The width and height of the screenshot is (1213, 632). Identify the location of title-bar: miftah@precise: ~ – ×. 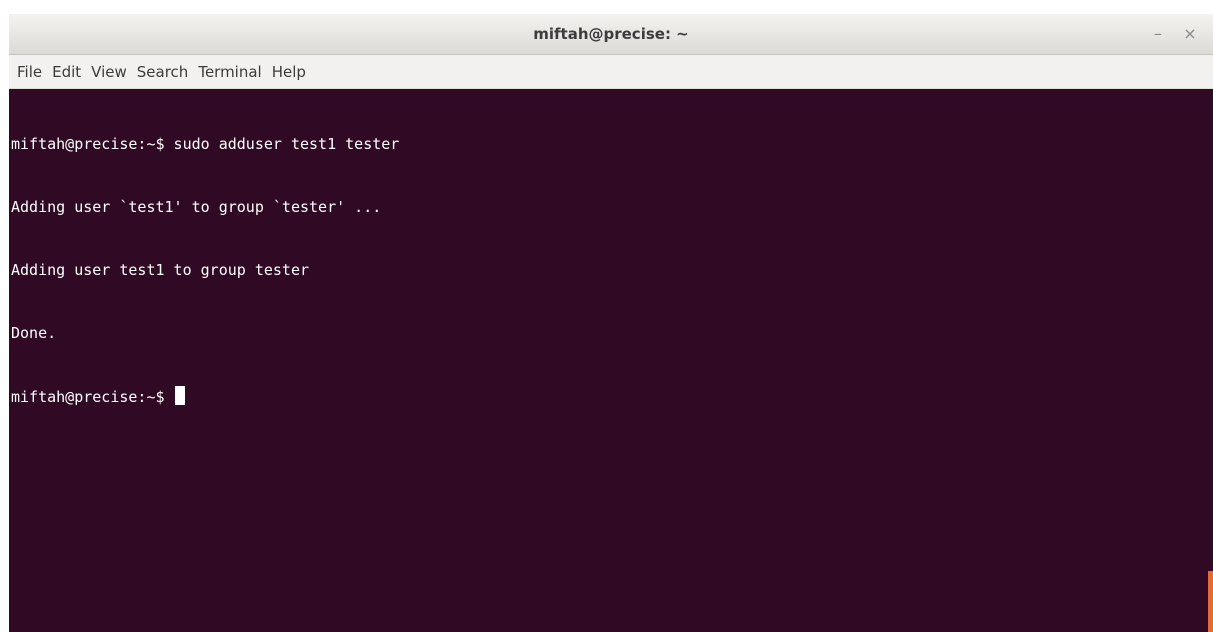
(611, 34).